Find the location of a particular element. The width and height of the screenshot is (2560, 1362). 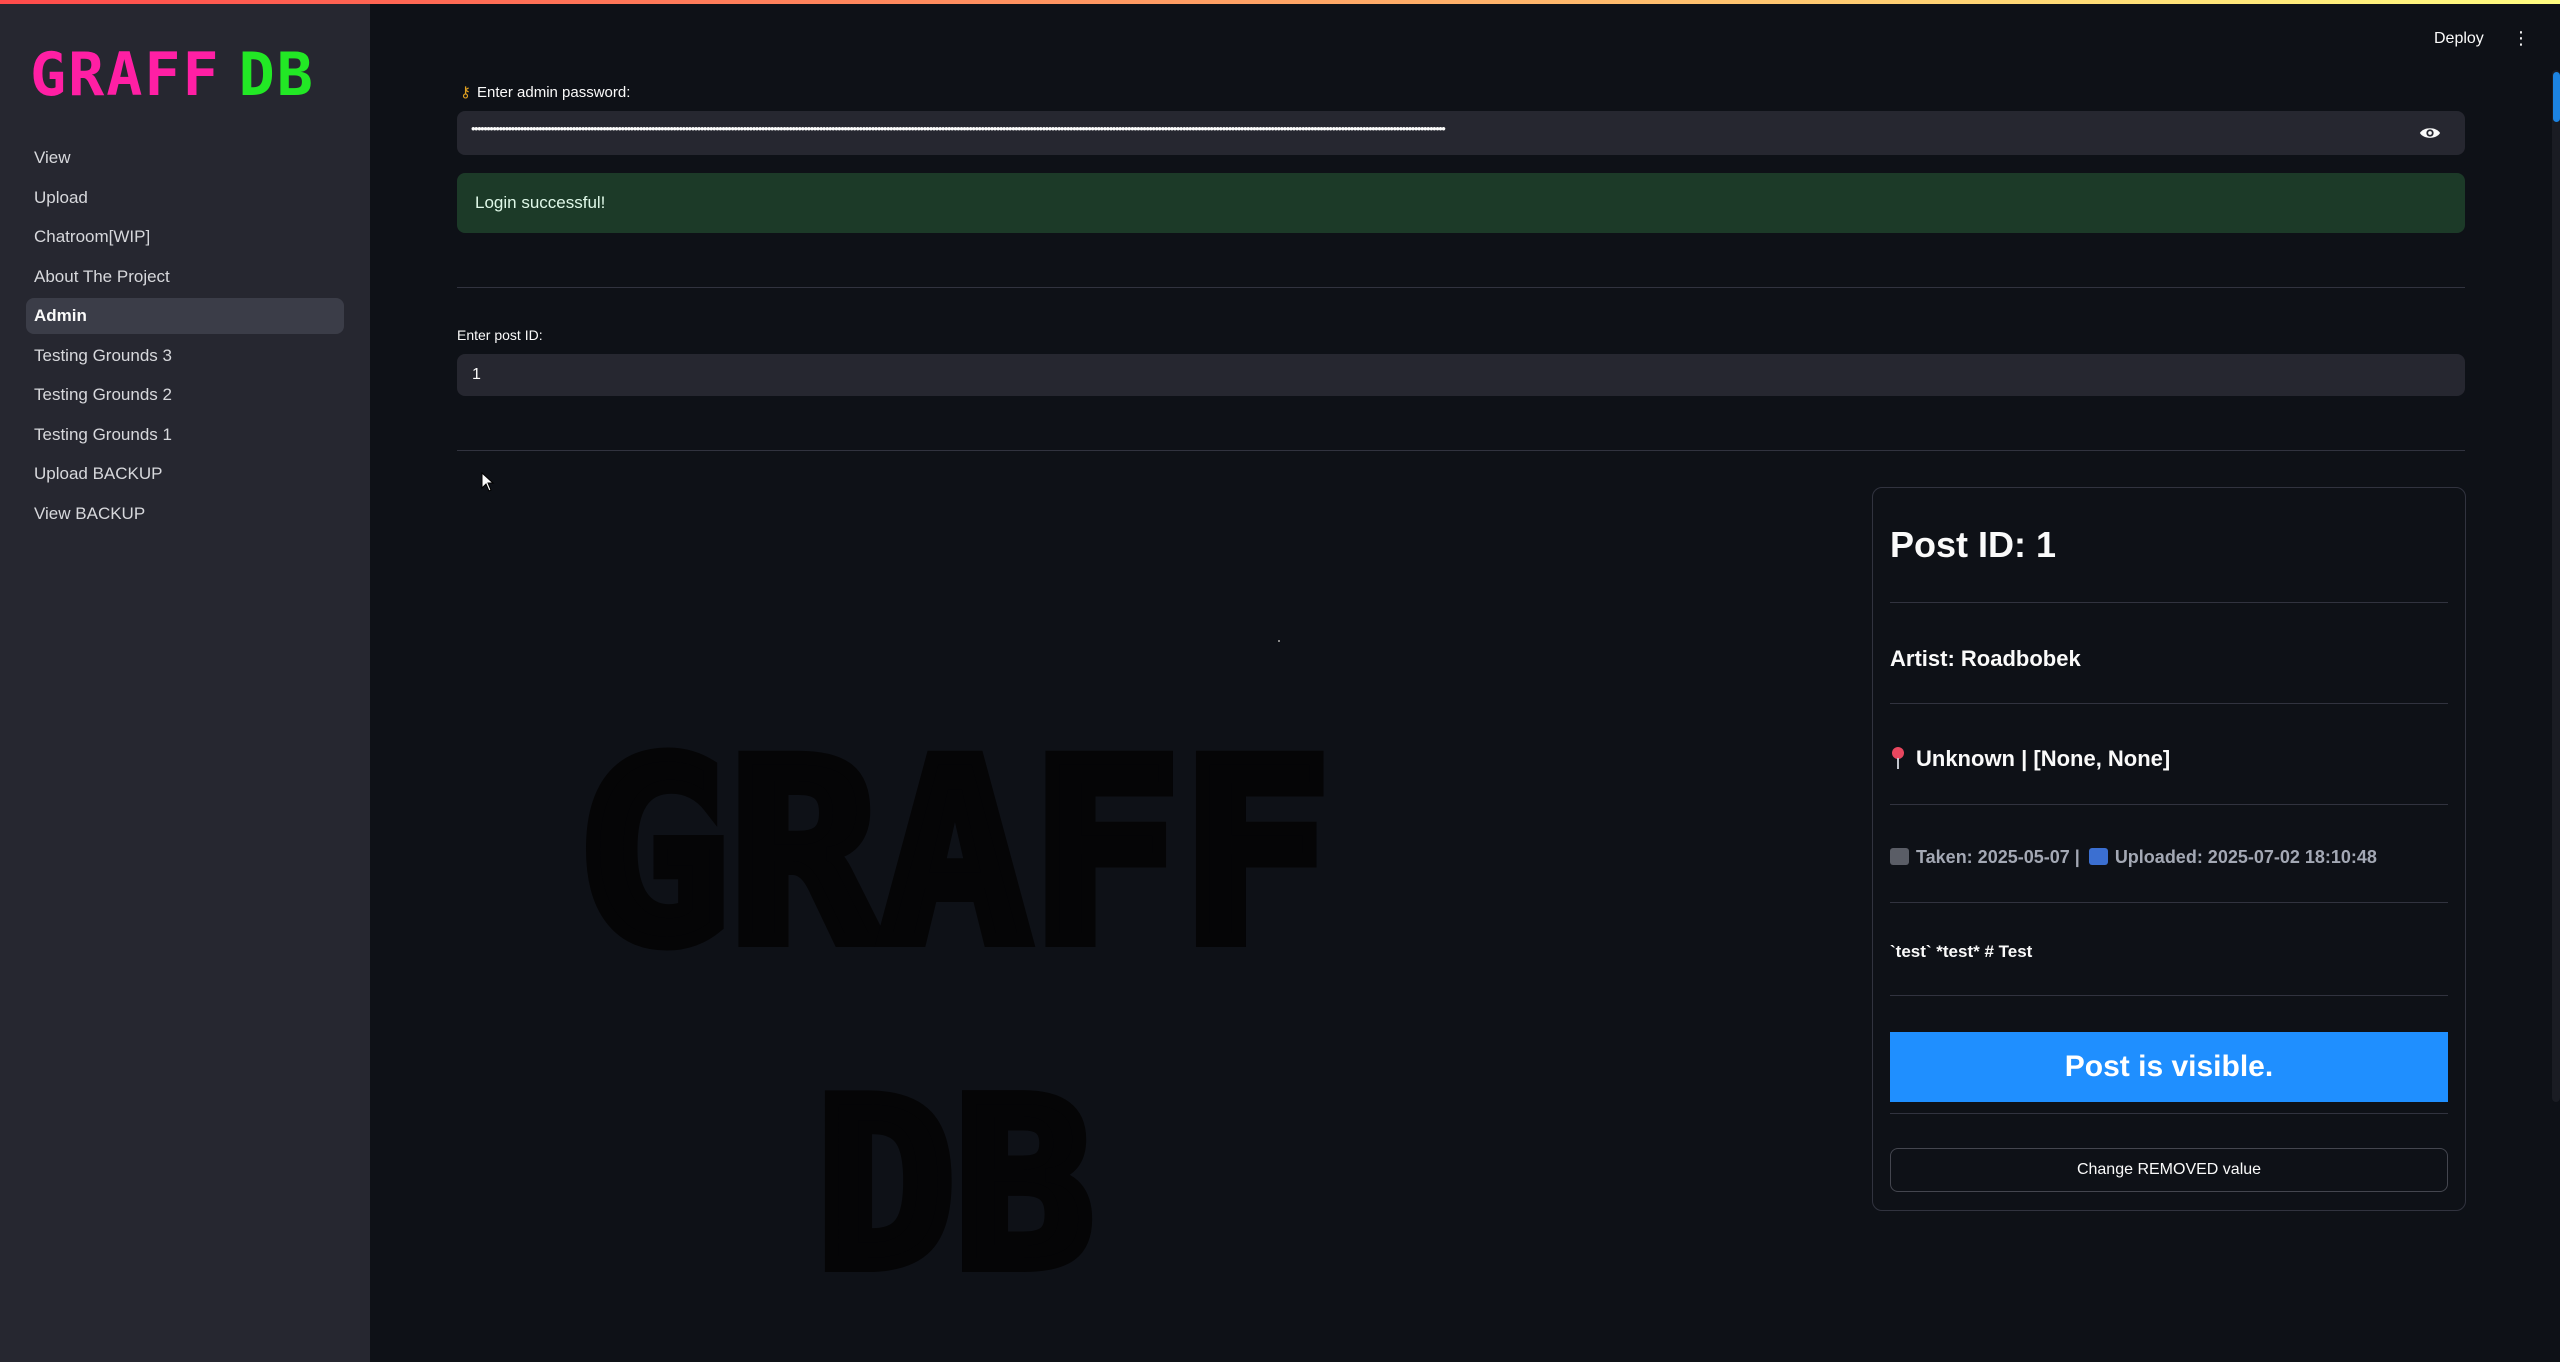

post-image-text-line2: DB is located at coordinates (955, 1166).